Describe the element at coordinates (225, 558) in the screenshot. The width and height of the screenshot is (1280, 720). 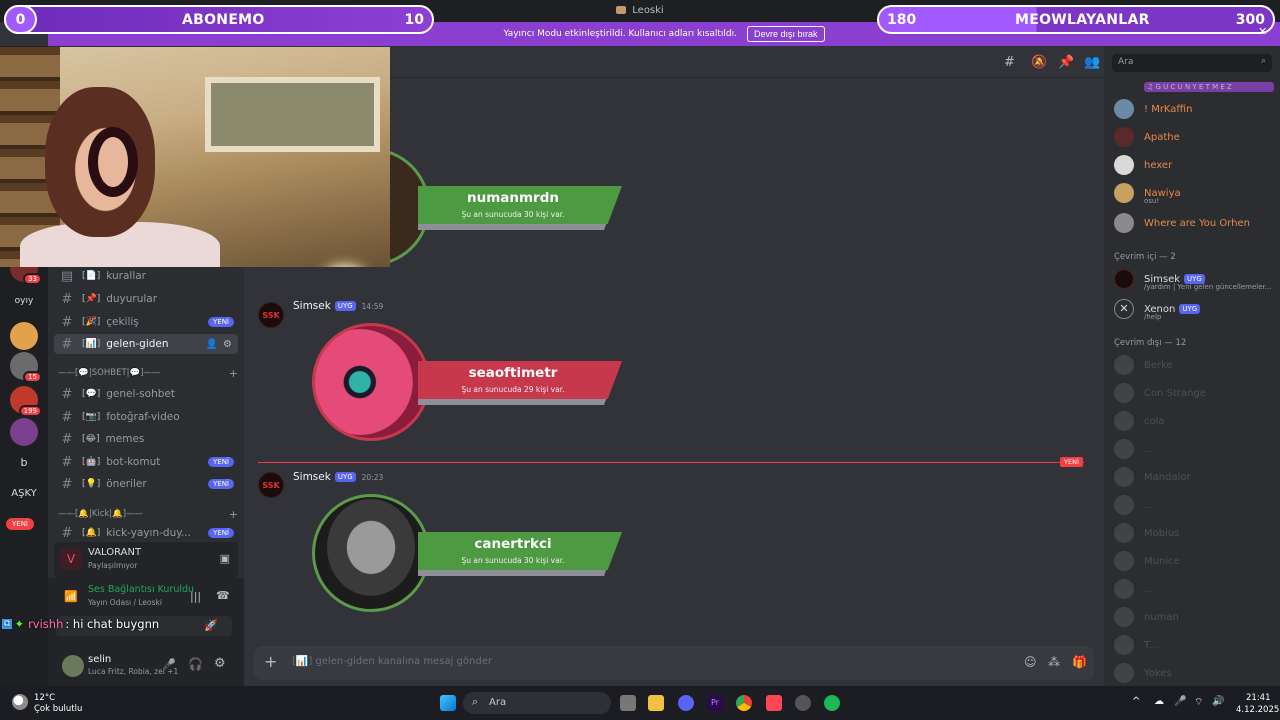
I see `share-screen-icon: ▣` at that location.